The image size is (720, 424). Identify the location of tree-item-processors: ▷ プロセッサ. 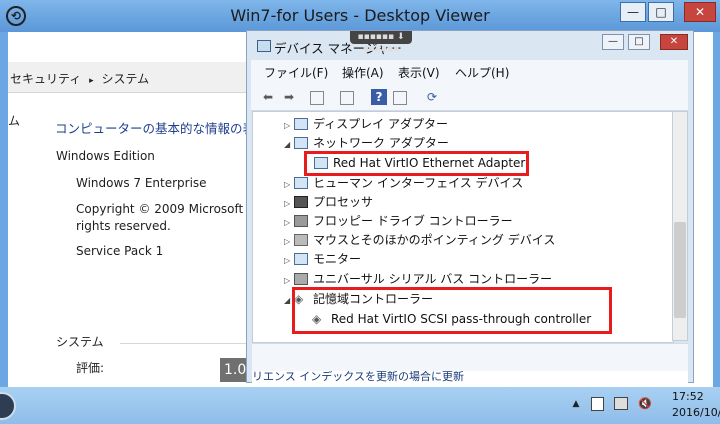
(328, 202).